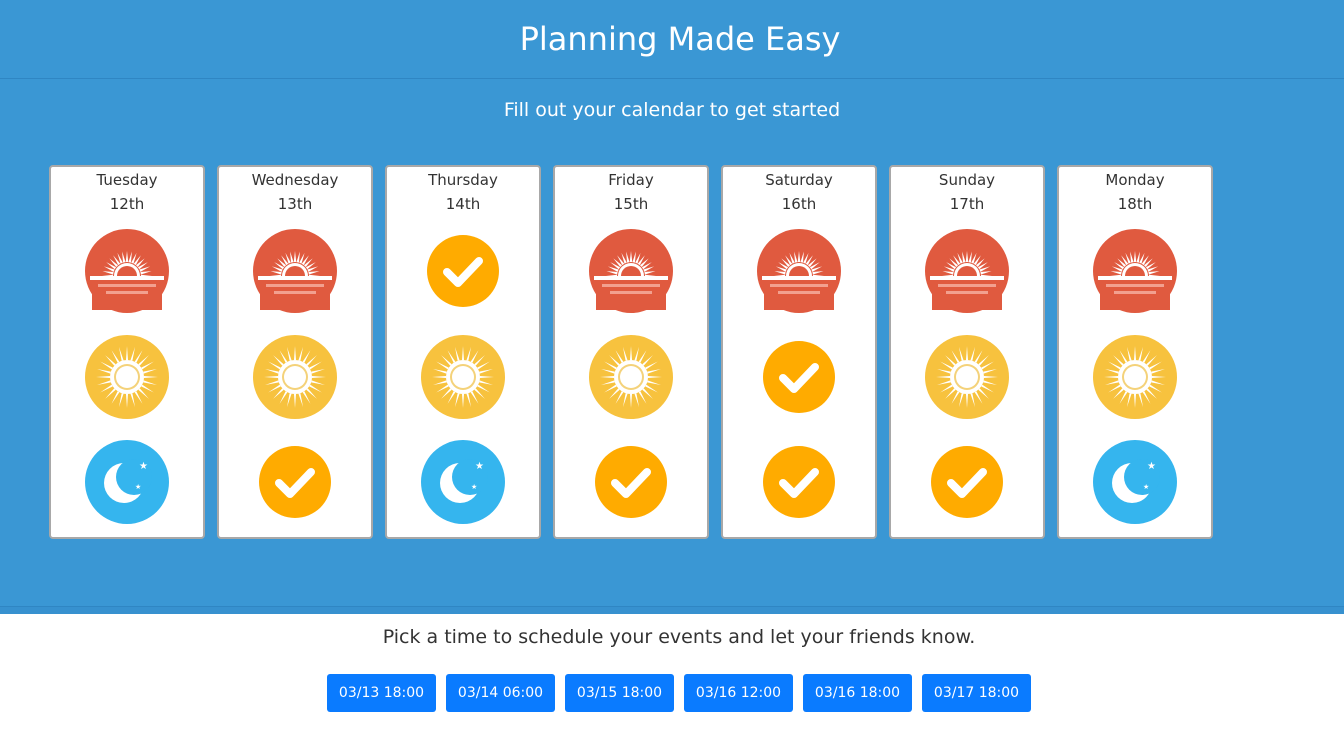  I want to click on day-date: 15th, so click(631, 204).